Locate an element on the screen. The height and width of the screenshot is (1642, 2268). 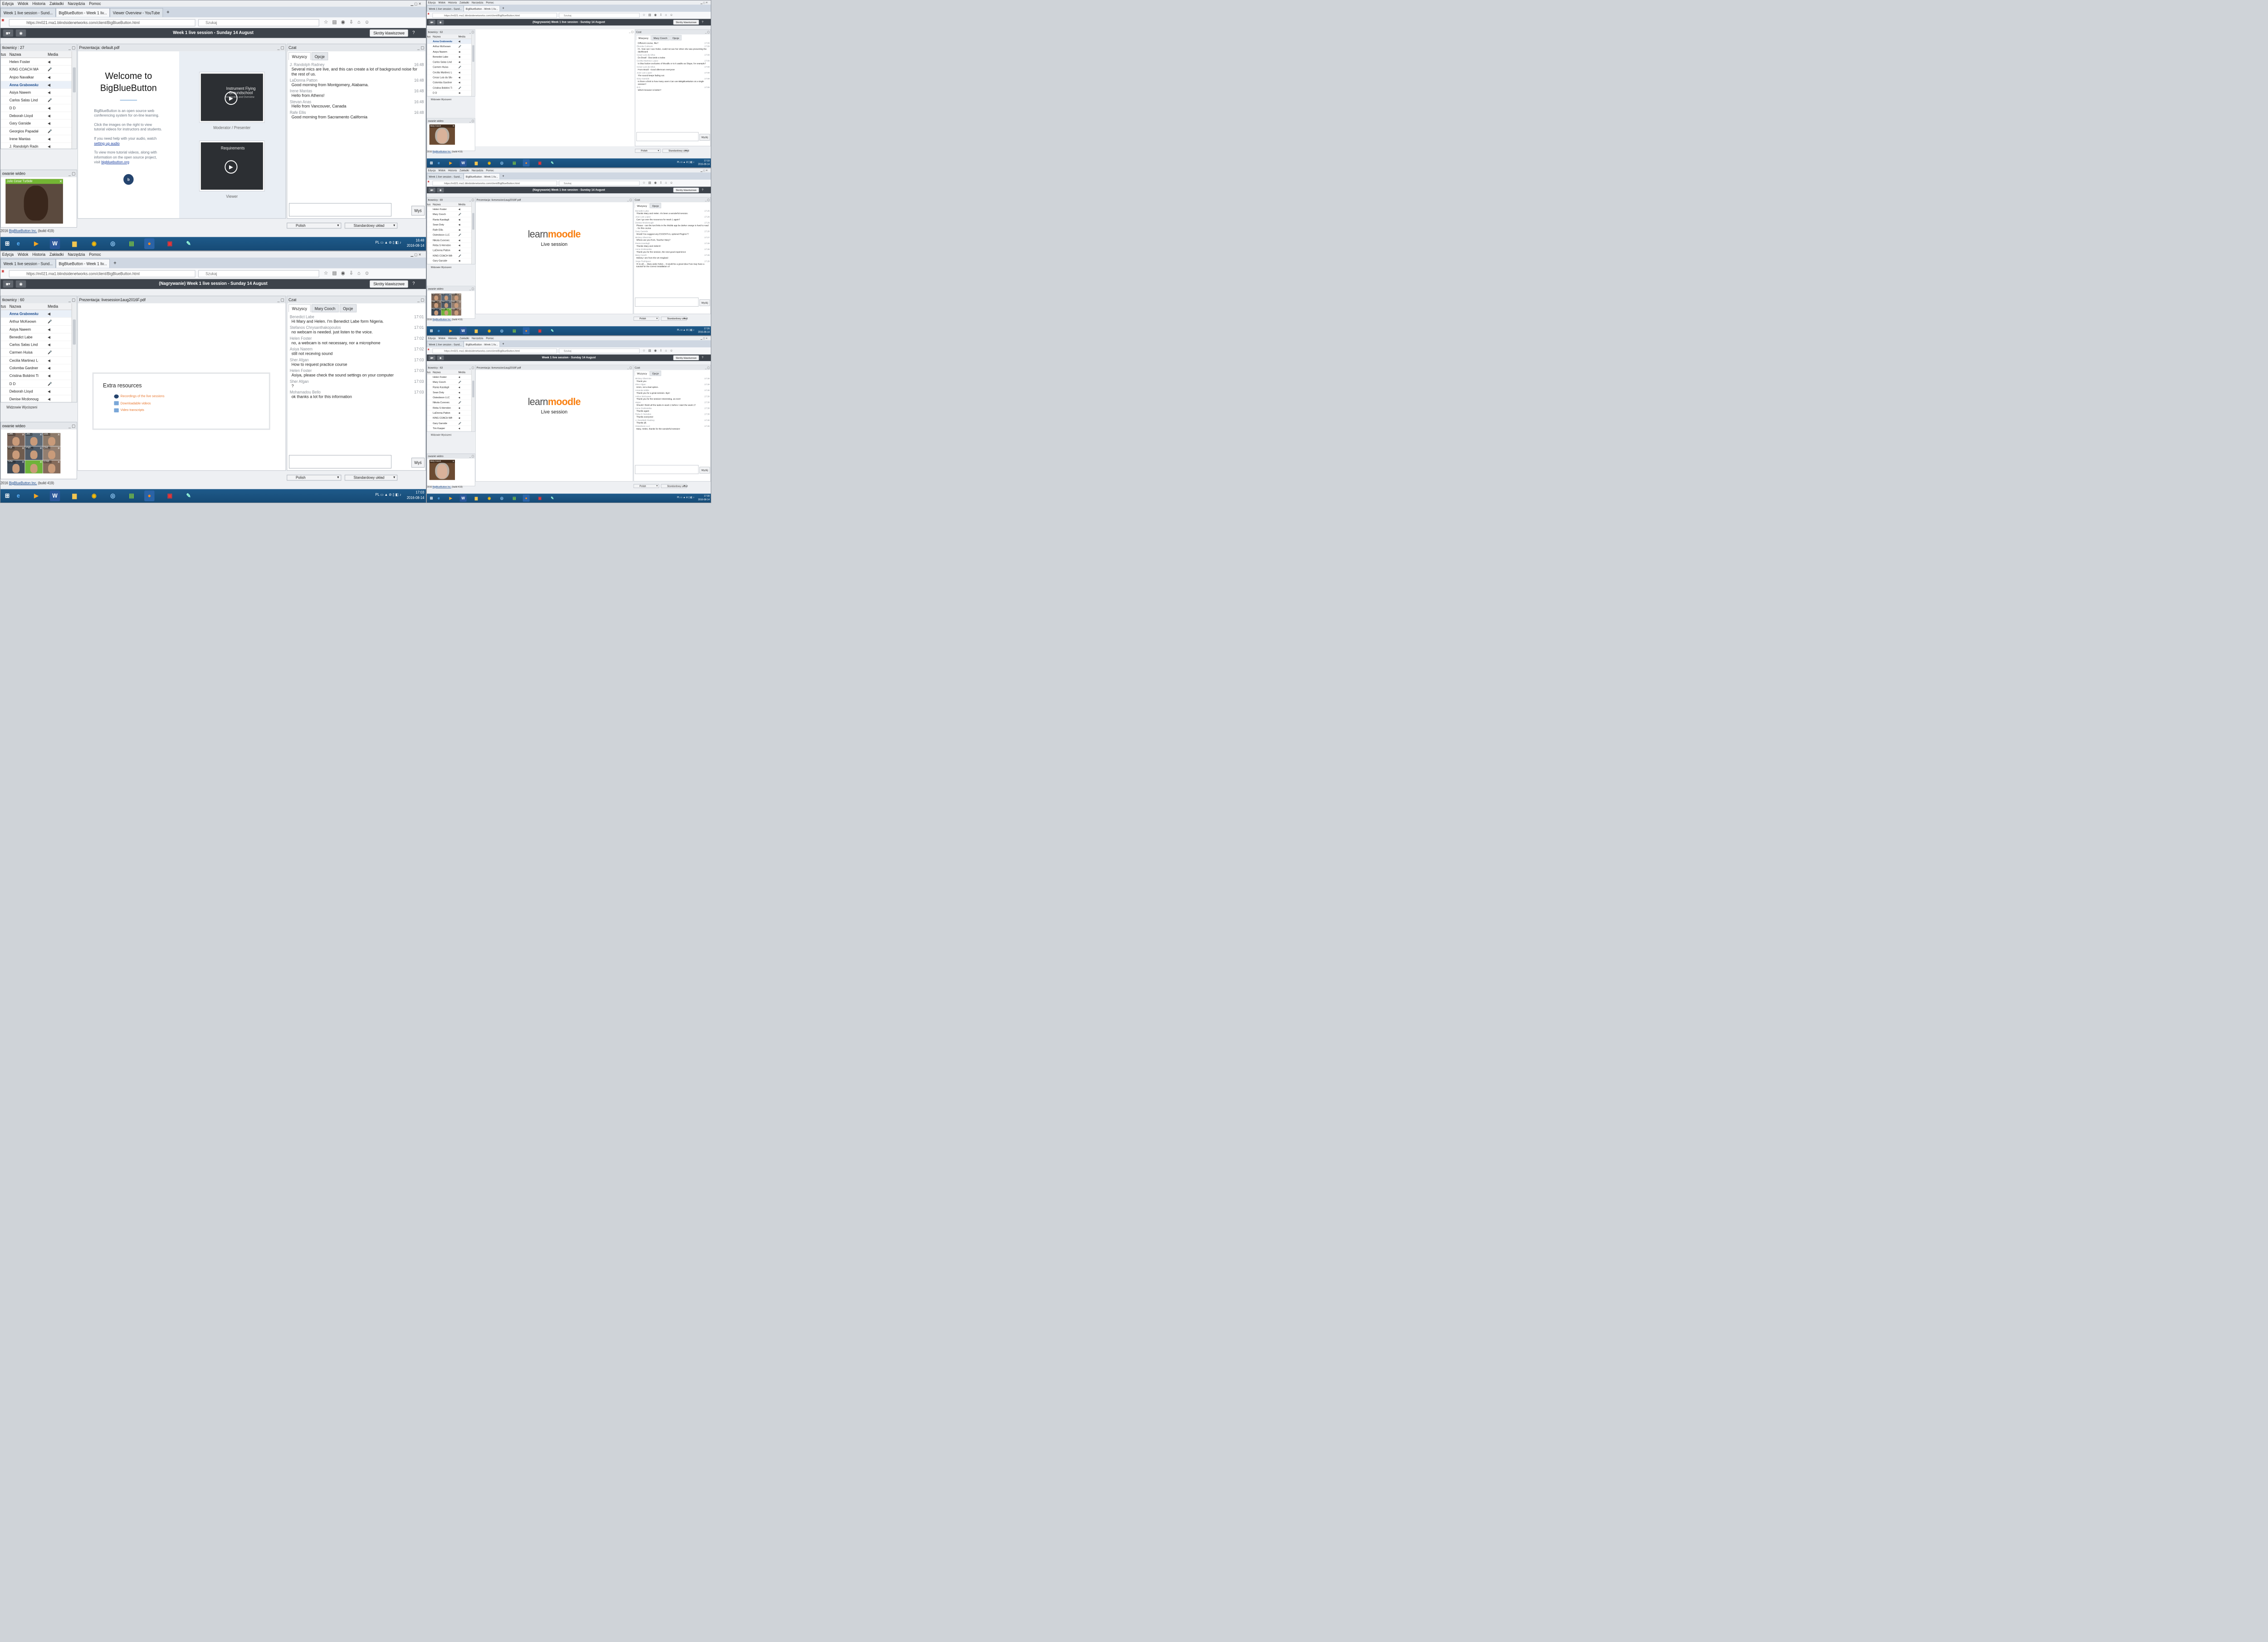
clock: 16:48 2016-08-14 is located at coordinates (415, 244).